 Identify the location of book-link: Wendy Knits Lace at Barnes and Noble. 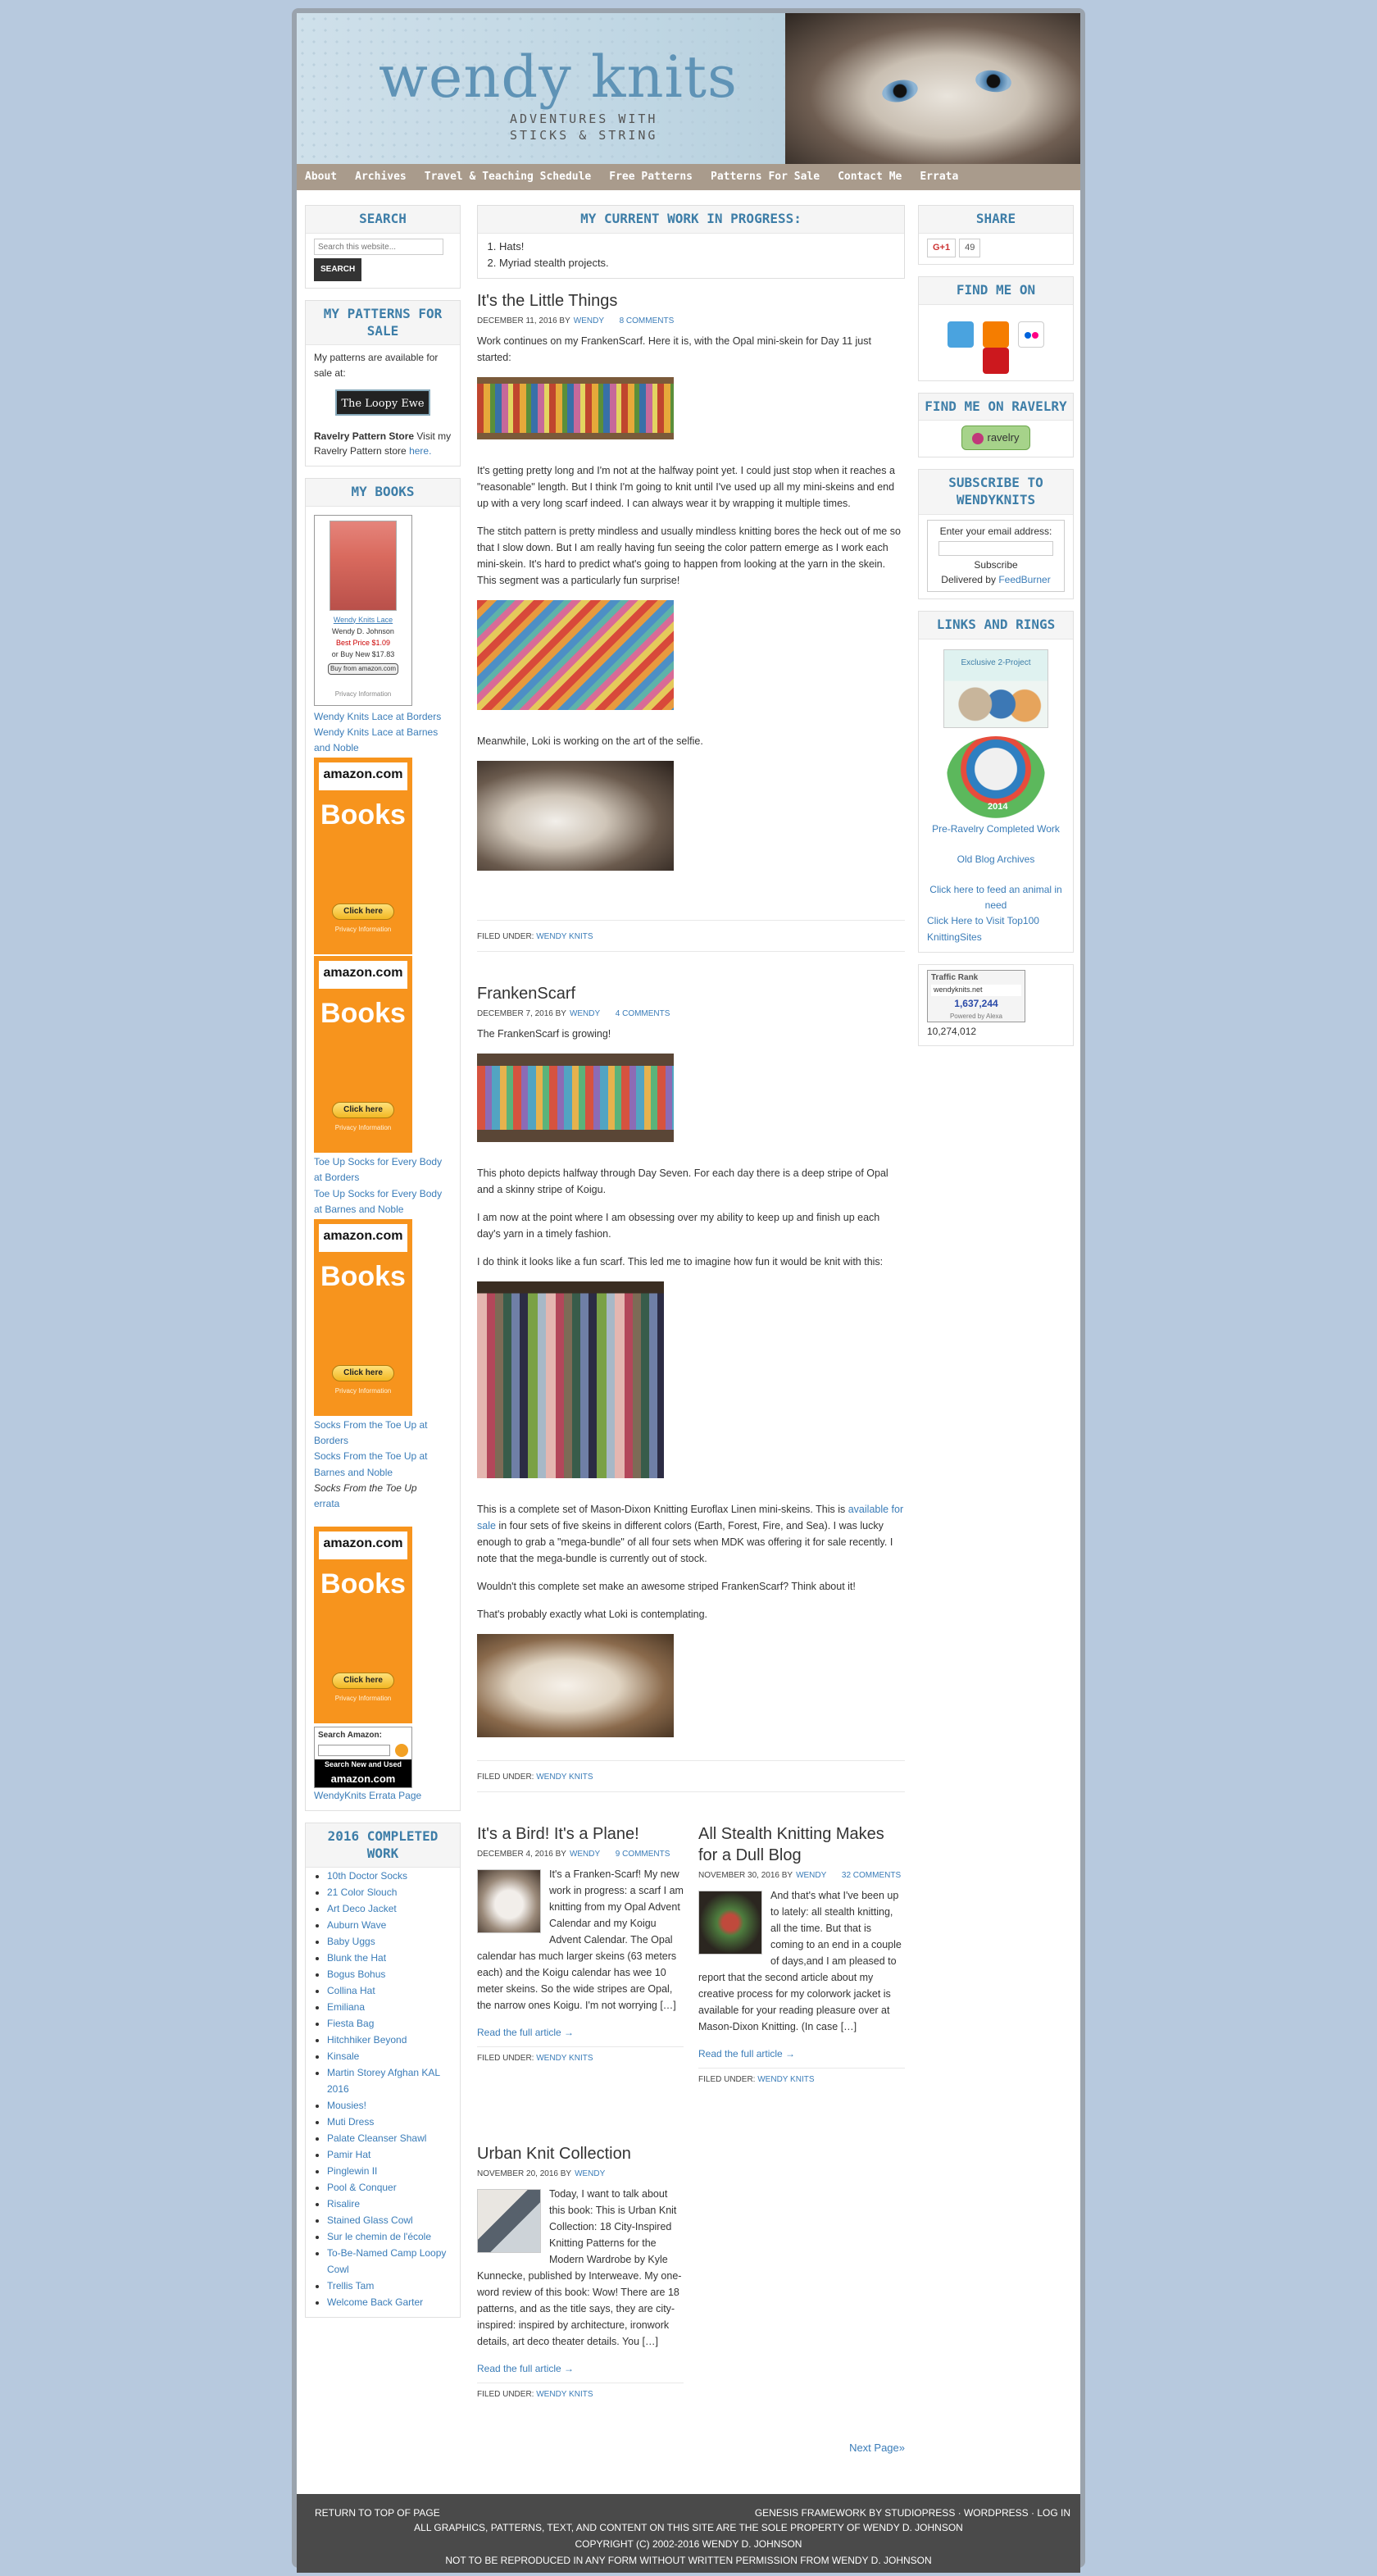
(383, 740).